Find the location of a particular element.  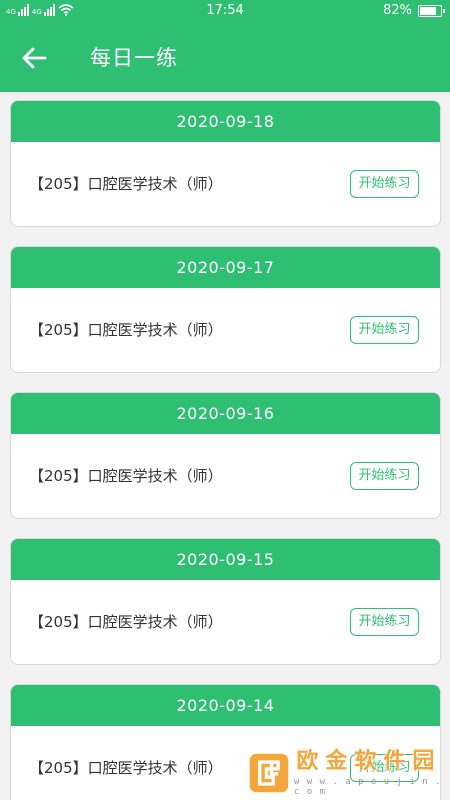

watermark-char: 园 is located at coordinates (423, 761).